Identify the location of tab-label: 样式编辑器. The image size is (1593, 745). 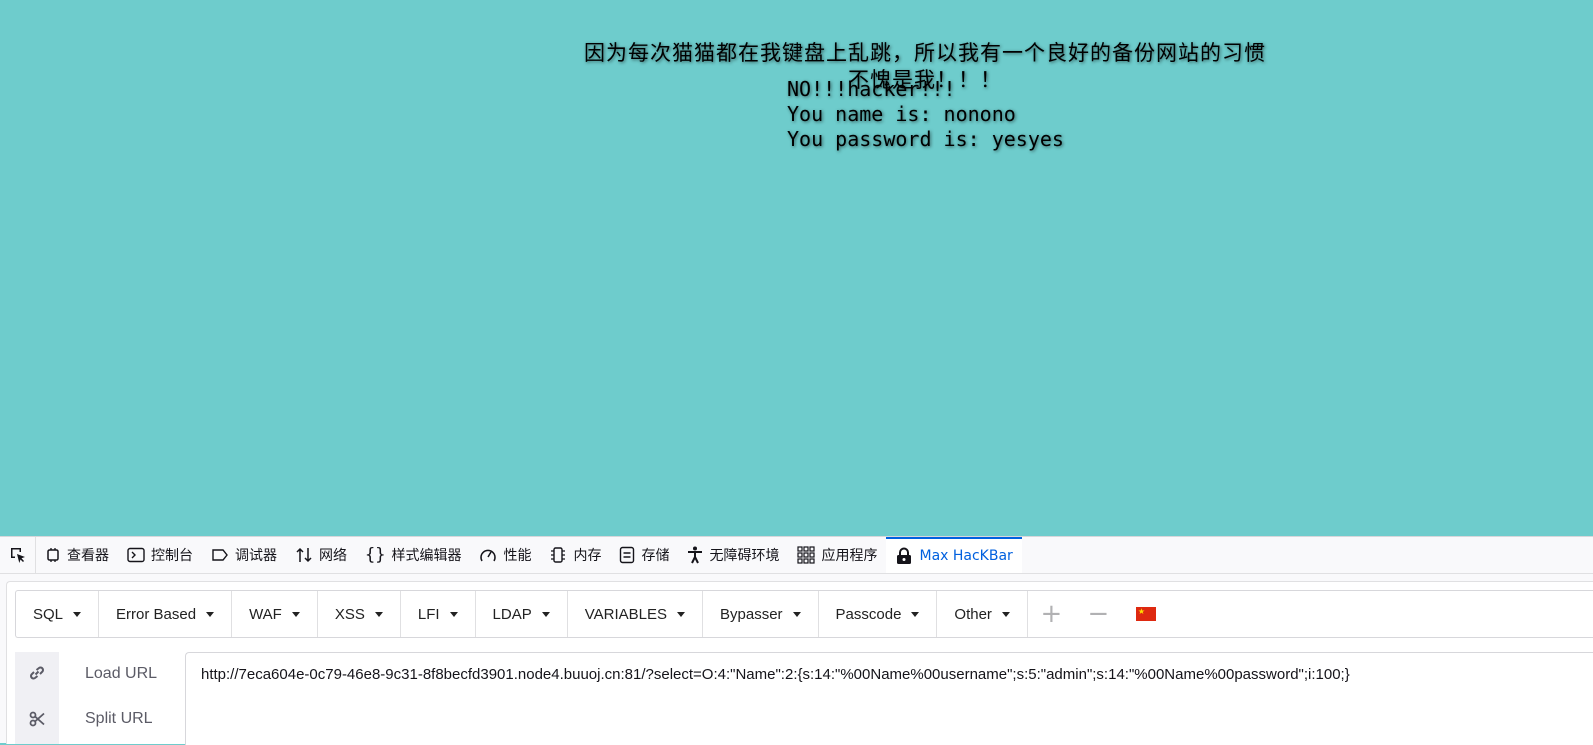
(426, 556).